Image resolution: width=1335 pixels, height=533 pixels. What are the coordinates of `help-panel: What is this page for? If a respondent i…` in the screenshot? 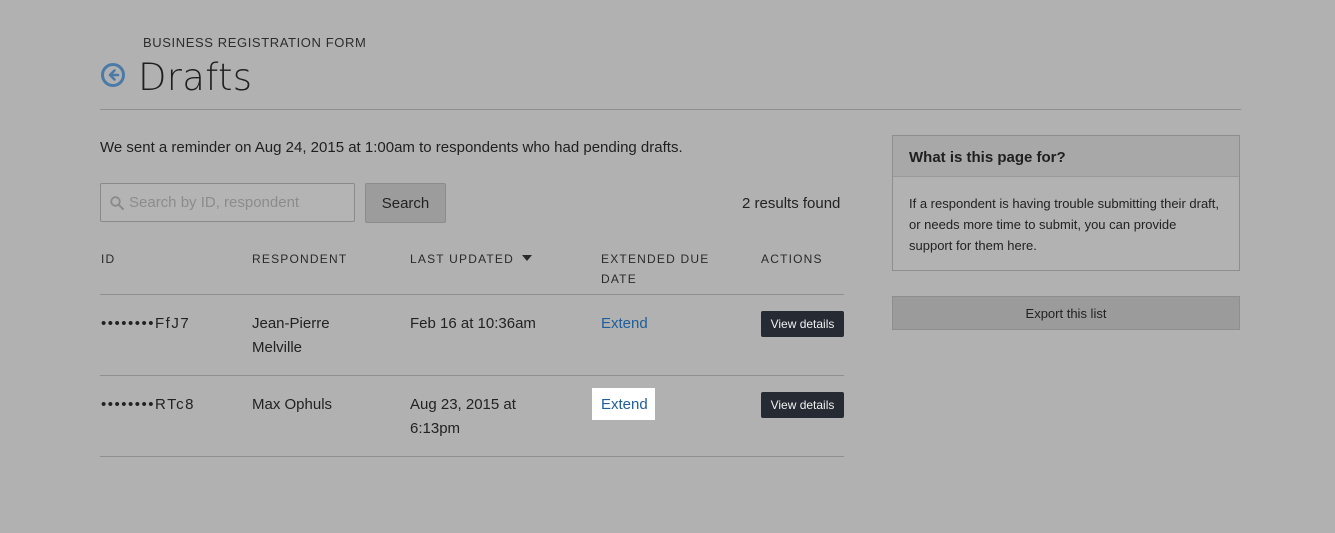 It's located at (1066, 203).